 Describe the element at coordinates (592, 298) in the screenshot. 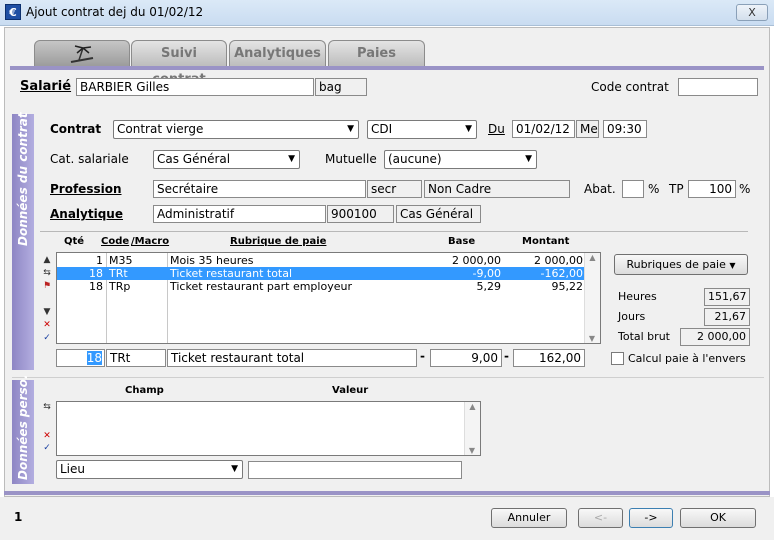

I see `table-scrollbar: ▲ ▼` at that location.